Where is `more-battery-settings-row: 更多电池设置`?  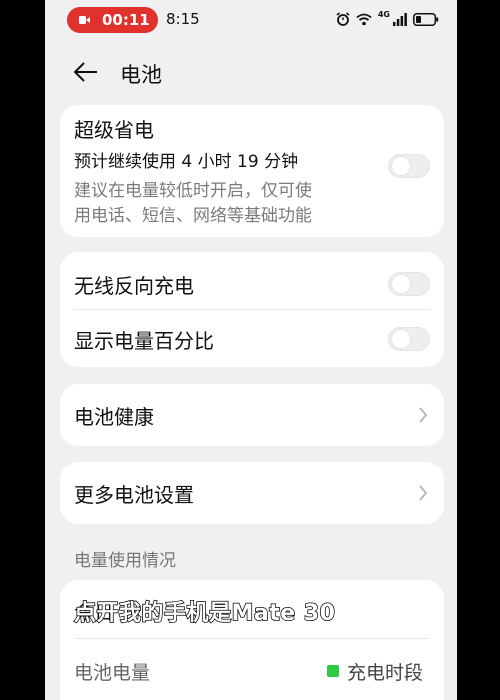
more-battery-settings-row: 更多电池设置 is located at coordinates (252, 493).